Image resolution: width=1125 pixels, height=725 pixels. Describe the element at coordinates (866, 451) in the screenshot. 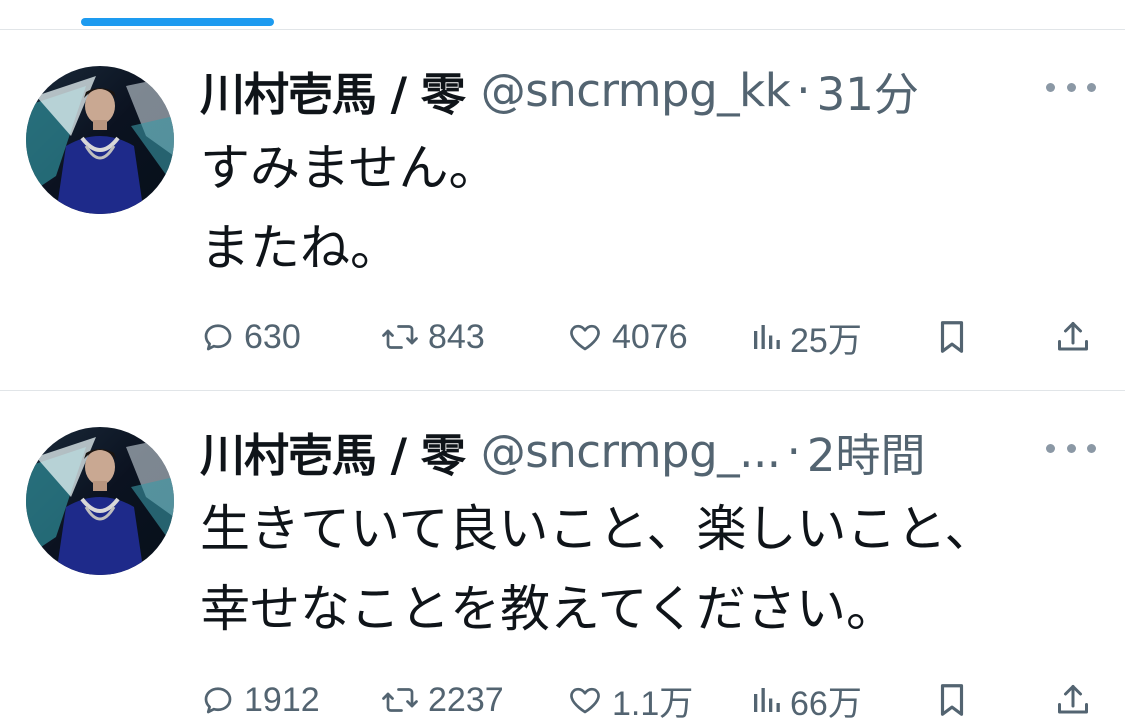

I see `timestamp: 2時間` at that location.